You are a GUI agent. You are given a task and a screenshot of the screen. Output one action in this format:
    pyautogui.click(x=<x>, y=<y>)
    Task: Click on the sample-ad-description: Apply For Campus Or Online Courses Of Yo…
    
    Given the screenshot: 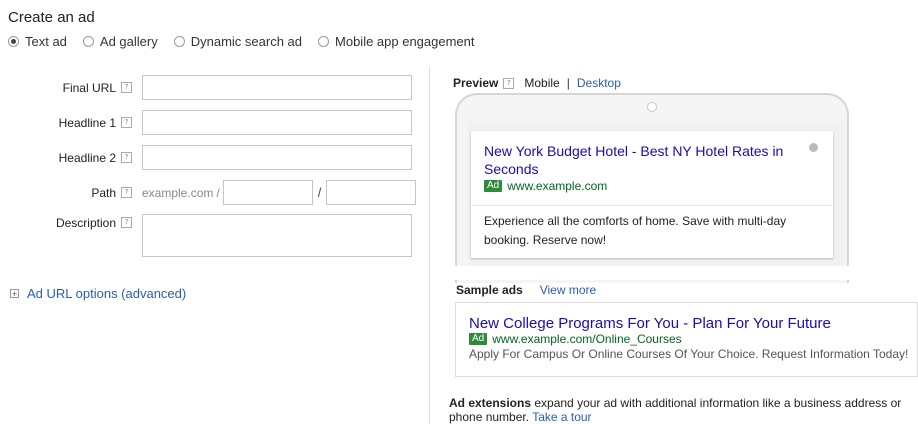 What is the action you would take?
    pyautogui.click(x=689, y=354)
    